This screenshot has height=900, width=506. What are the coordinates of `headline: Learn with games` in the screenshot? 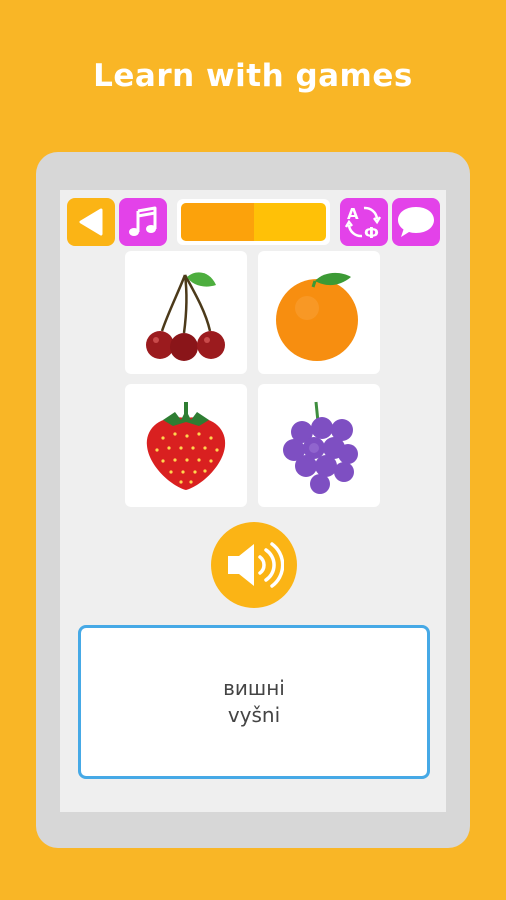 It's located at (253, 76).